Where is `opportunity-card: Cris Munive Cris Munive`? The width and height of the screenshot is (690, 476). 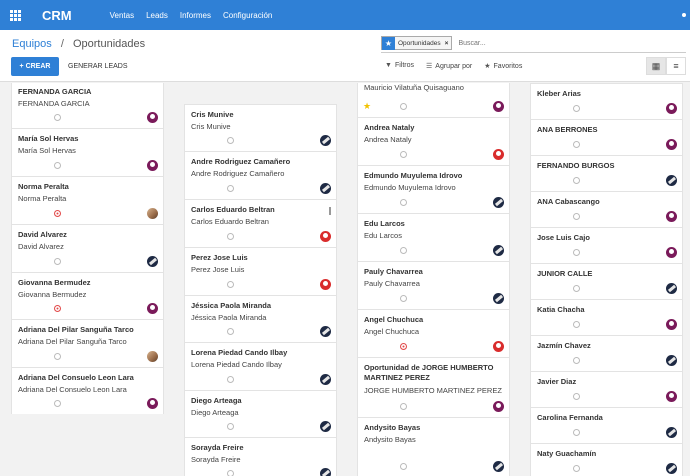
opportunity-card: Cris Munive Cris Munive is located at coordinates (260, 127).